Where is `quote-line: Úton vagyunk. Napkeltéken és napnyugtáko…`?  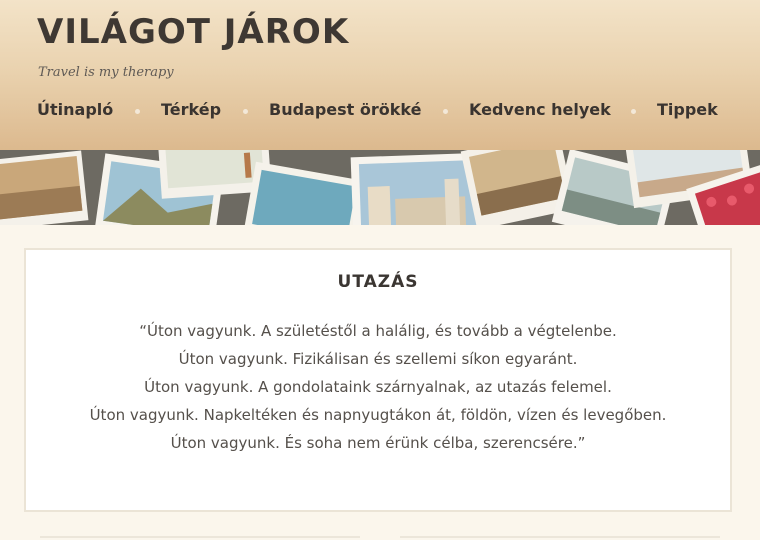
quote-line: Úton vagyunk. Napkeltéken és napnyugtáko… is located at coordinates (378, 415).